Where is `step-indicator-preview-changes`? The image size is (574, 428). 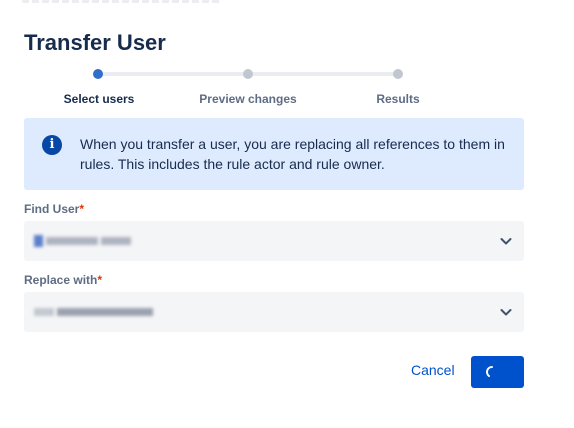
step-indicator-preview-changes is located at coordinates (248, 74).